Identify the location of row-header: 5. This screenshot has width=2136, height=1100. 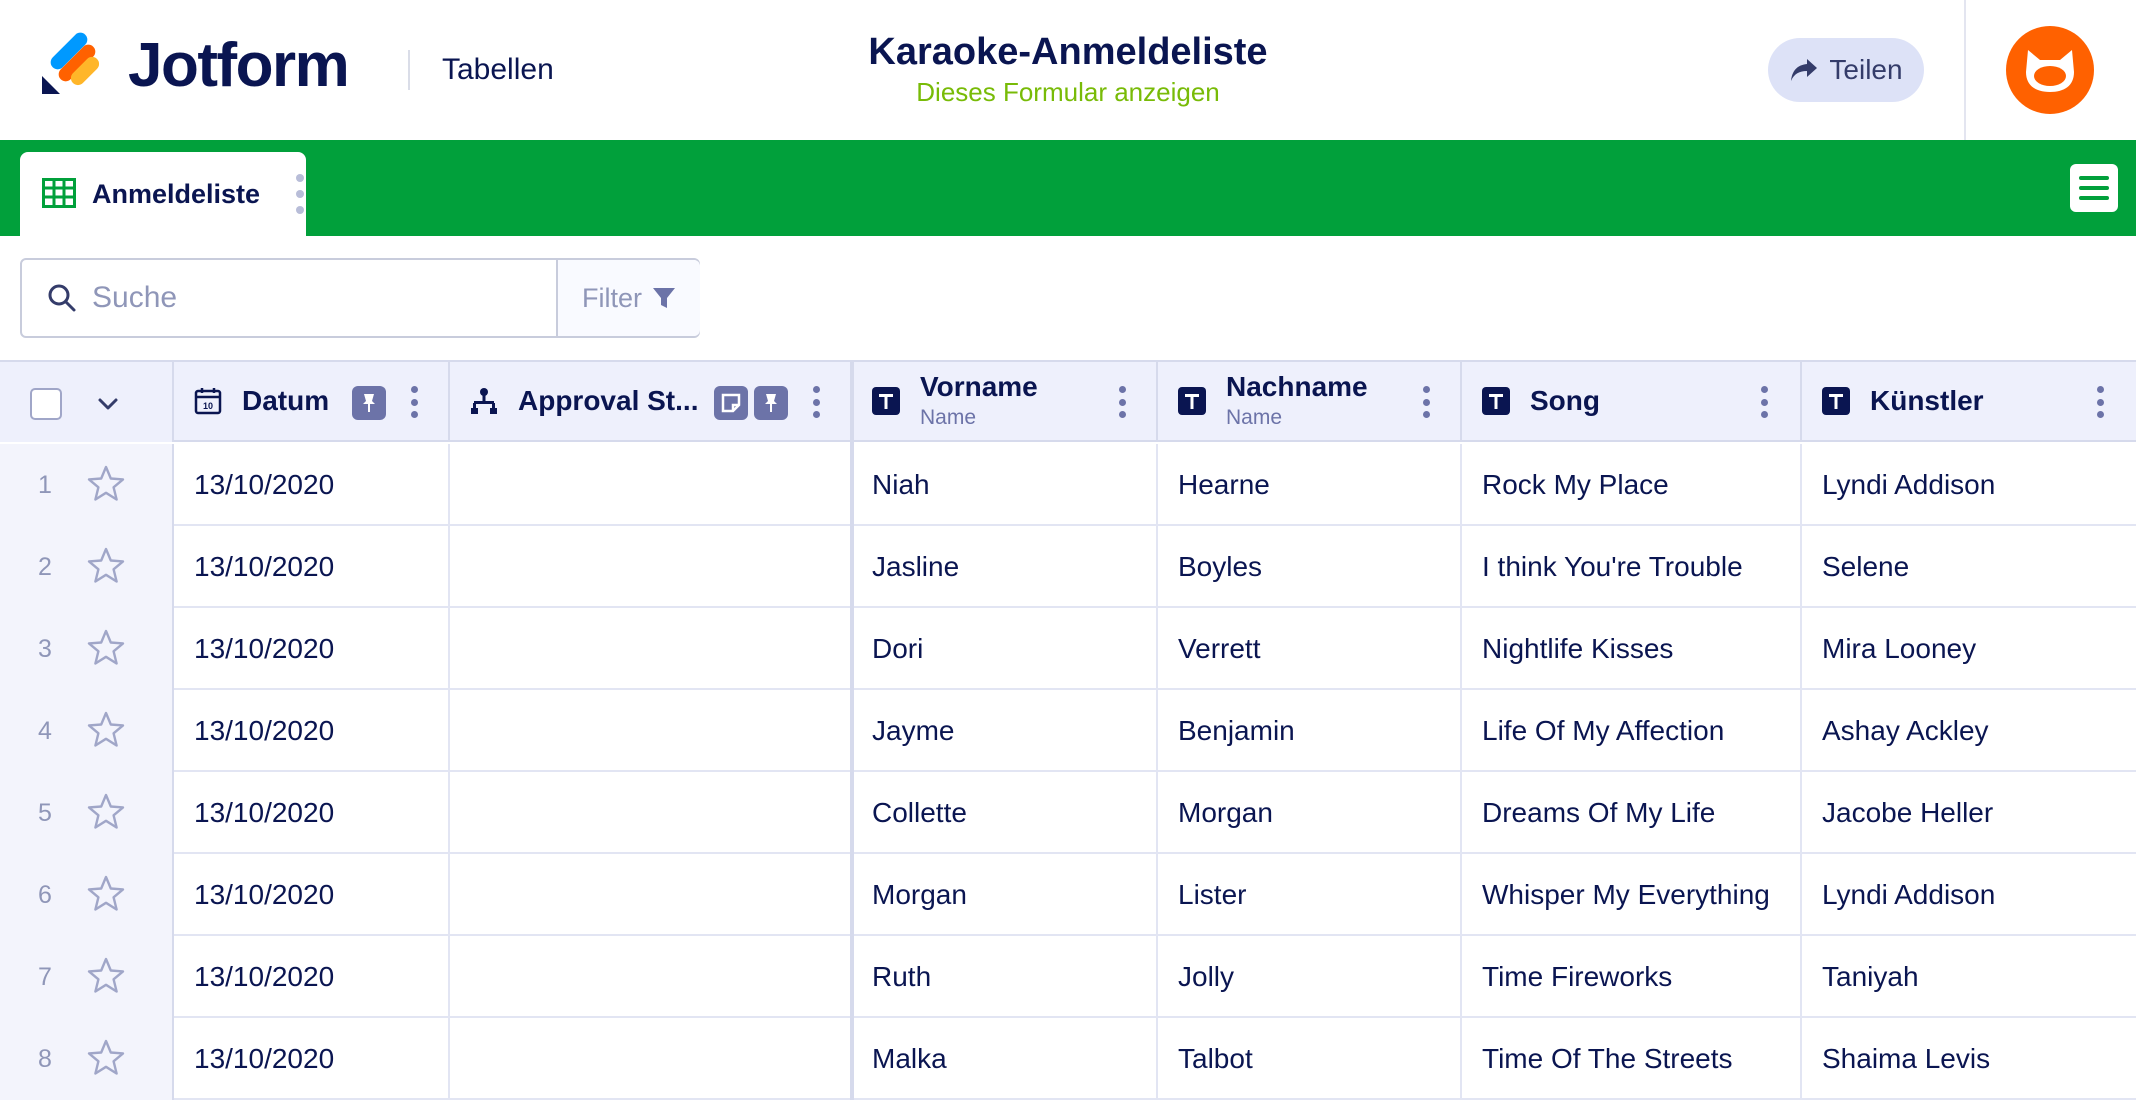
(87, 813).